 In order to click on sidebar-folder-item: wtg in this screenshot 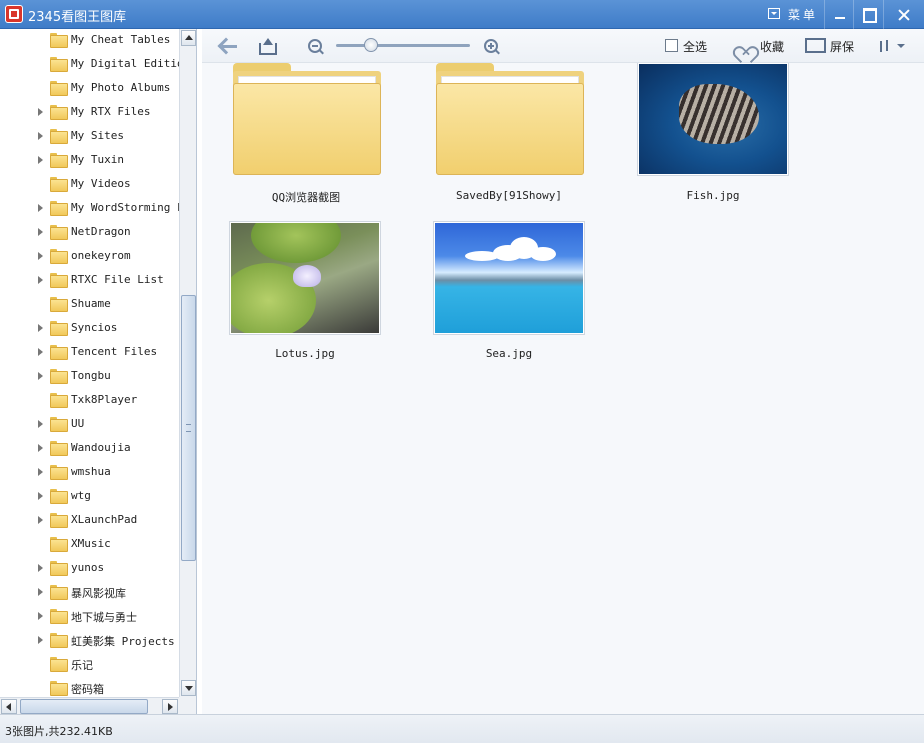, I will do `click(89, 496)`.